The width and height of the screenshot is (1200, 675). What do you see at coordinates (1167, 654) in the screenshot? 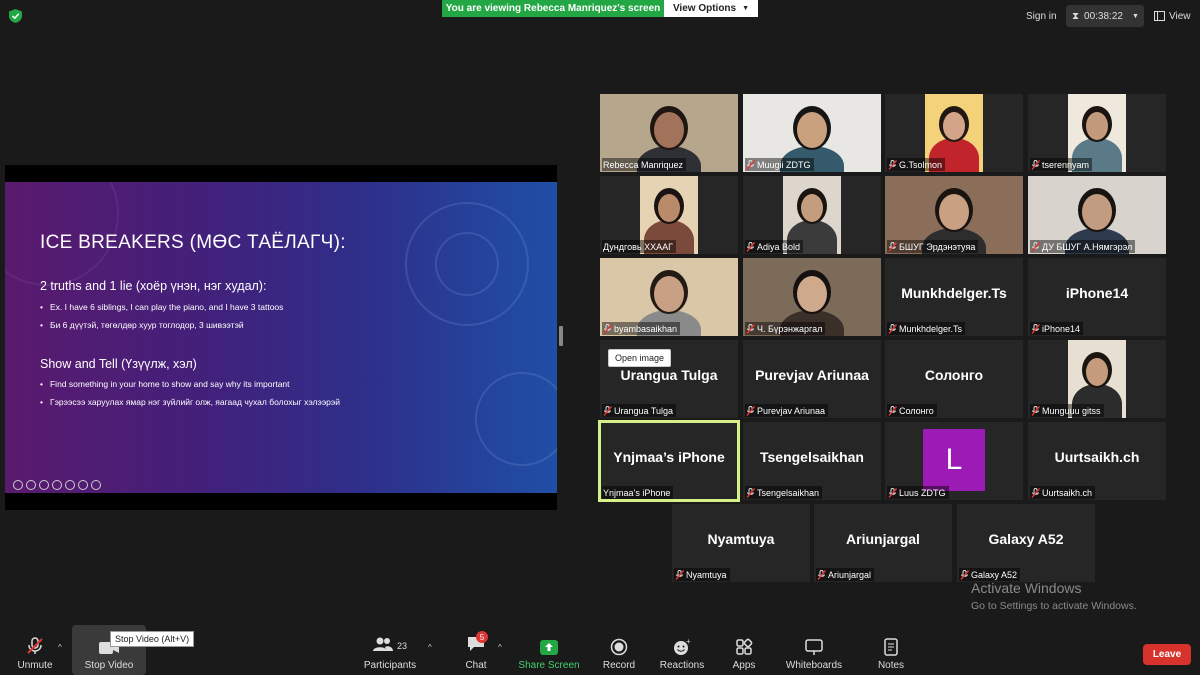
I see `leave-meeting-button: Leave` at bounding box center [1167, 654].